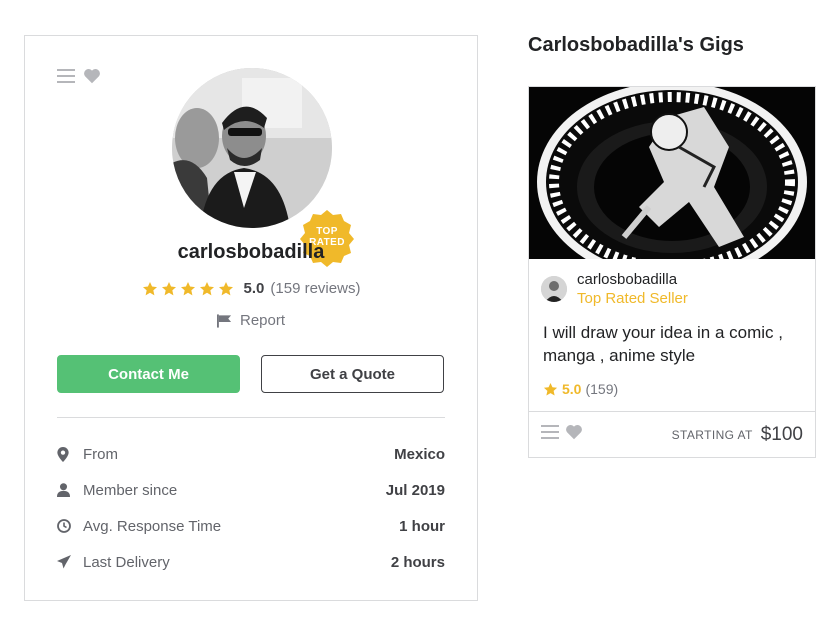 The width and height of the screenshot is (840, 630). What do you see at coordinates (415, 490) in the screenshot?
I see `stat-value: Jul 2019` at bounding box center [415, 490].